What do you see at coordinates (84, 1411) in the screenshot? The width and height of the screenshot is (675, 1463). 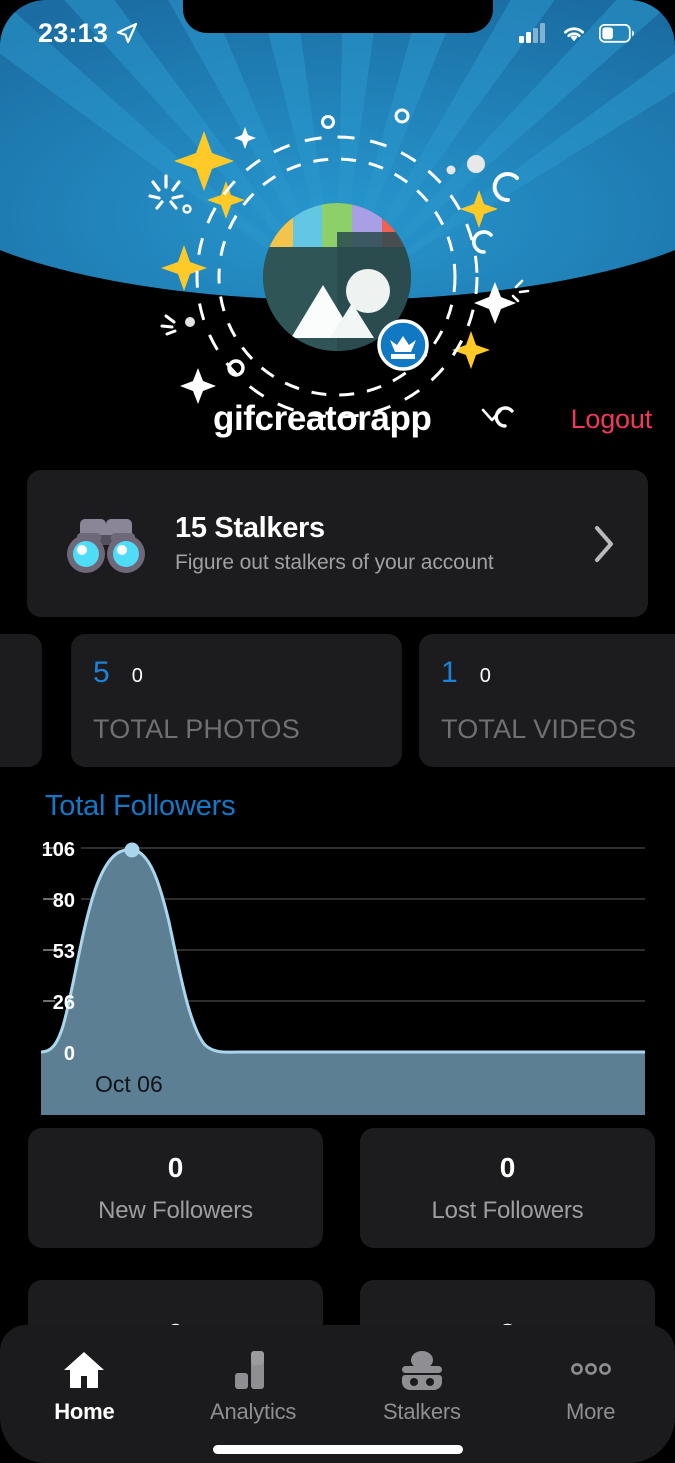 I see `tab-home-label: Home` at bounding box center [84, 1411].